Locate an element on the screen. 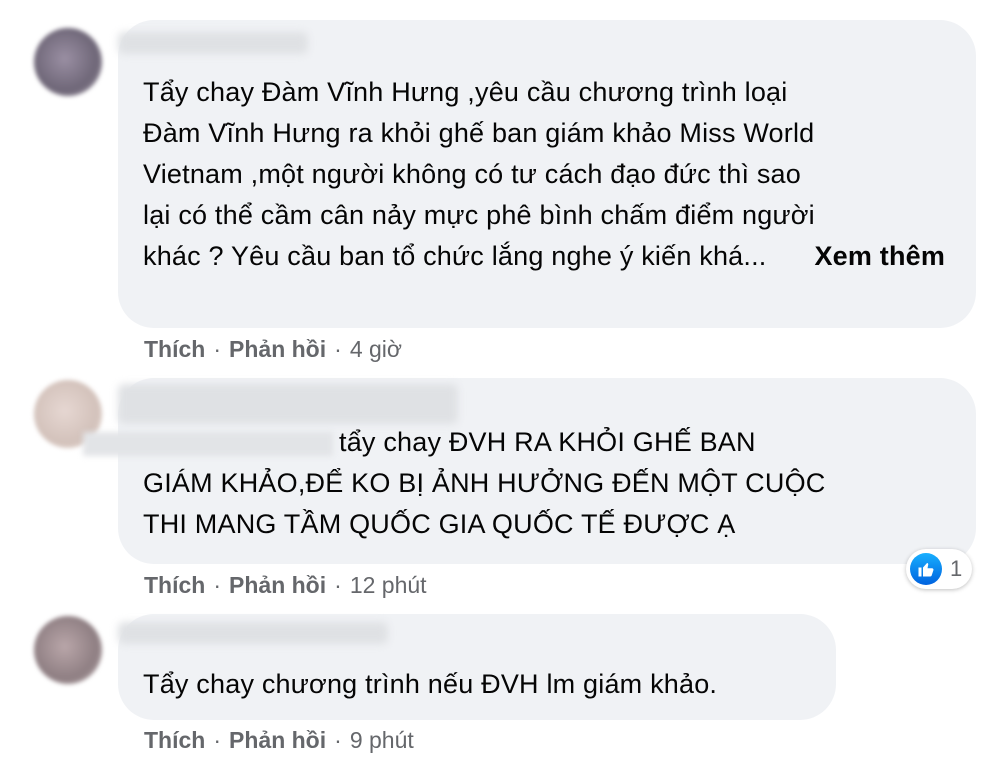 Image resolution: width=1000 pixels, height=779 pixels. timestamp: 12 phút is located at coordinates (388, 585).